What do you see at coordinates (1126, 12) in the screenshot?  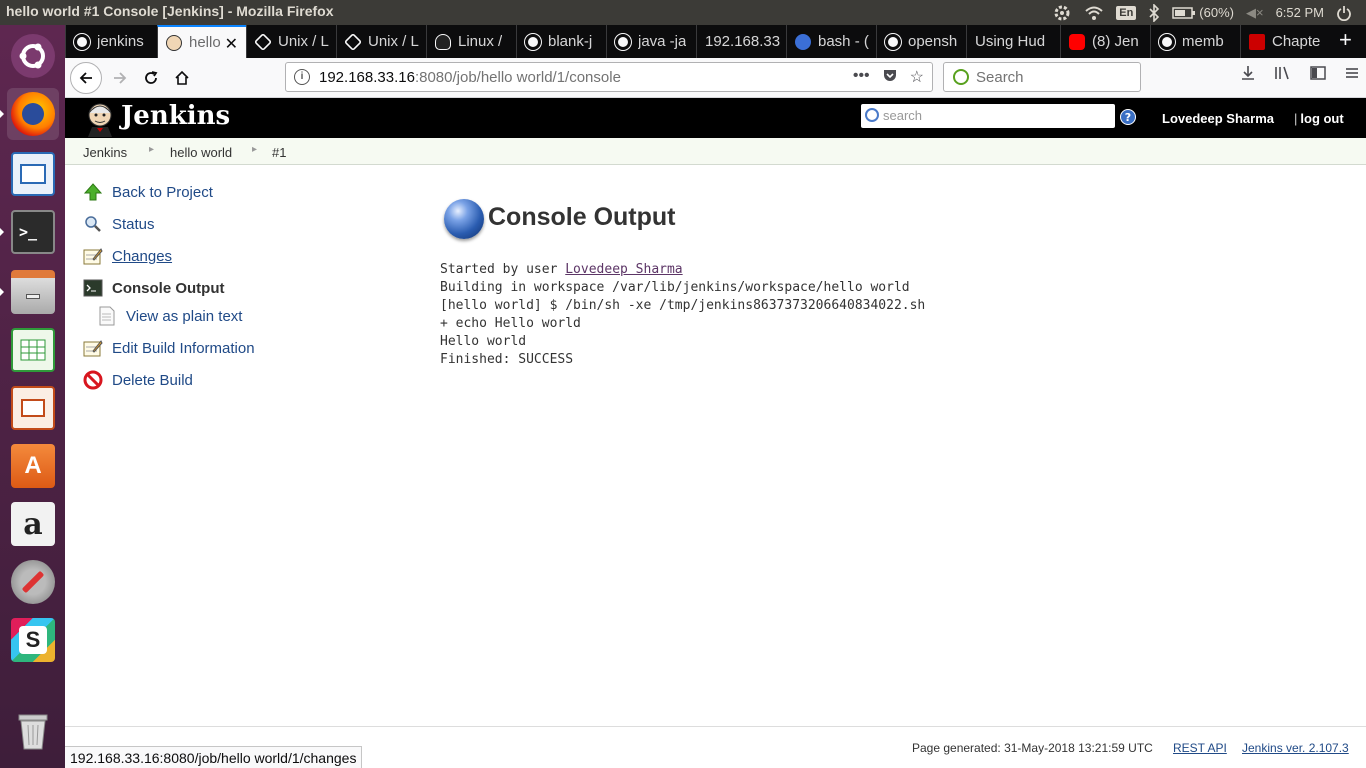 I see `keyboard-layout-indicator: En` at bounding box center [1126, 12].